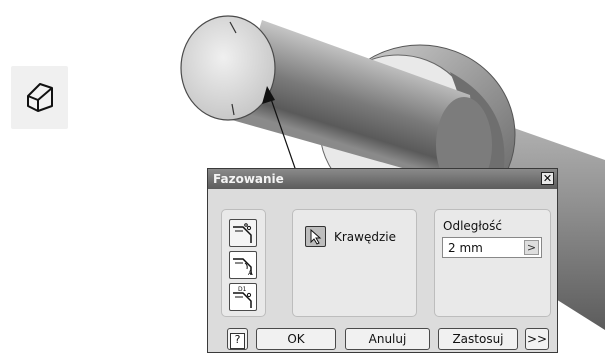  What do you see at coordinates (228, 68) in the screenshot?
I see `cylinder-end-face` at bounding box center [228, 68].